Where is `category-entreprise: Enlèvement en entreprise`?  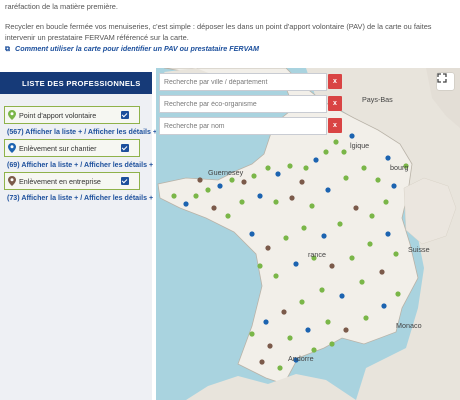 category-entreprise: Enlèvement en entreprise is located at coordinates (72, 181).